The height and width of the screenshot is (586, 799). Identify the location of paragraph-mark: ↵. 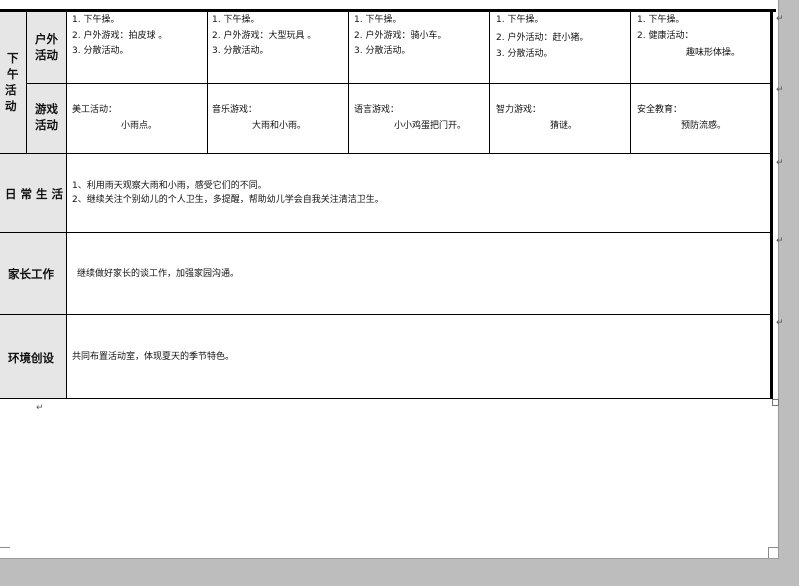
(40, 408).